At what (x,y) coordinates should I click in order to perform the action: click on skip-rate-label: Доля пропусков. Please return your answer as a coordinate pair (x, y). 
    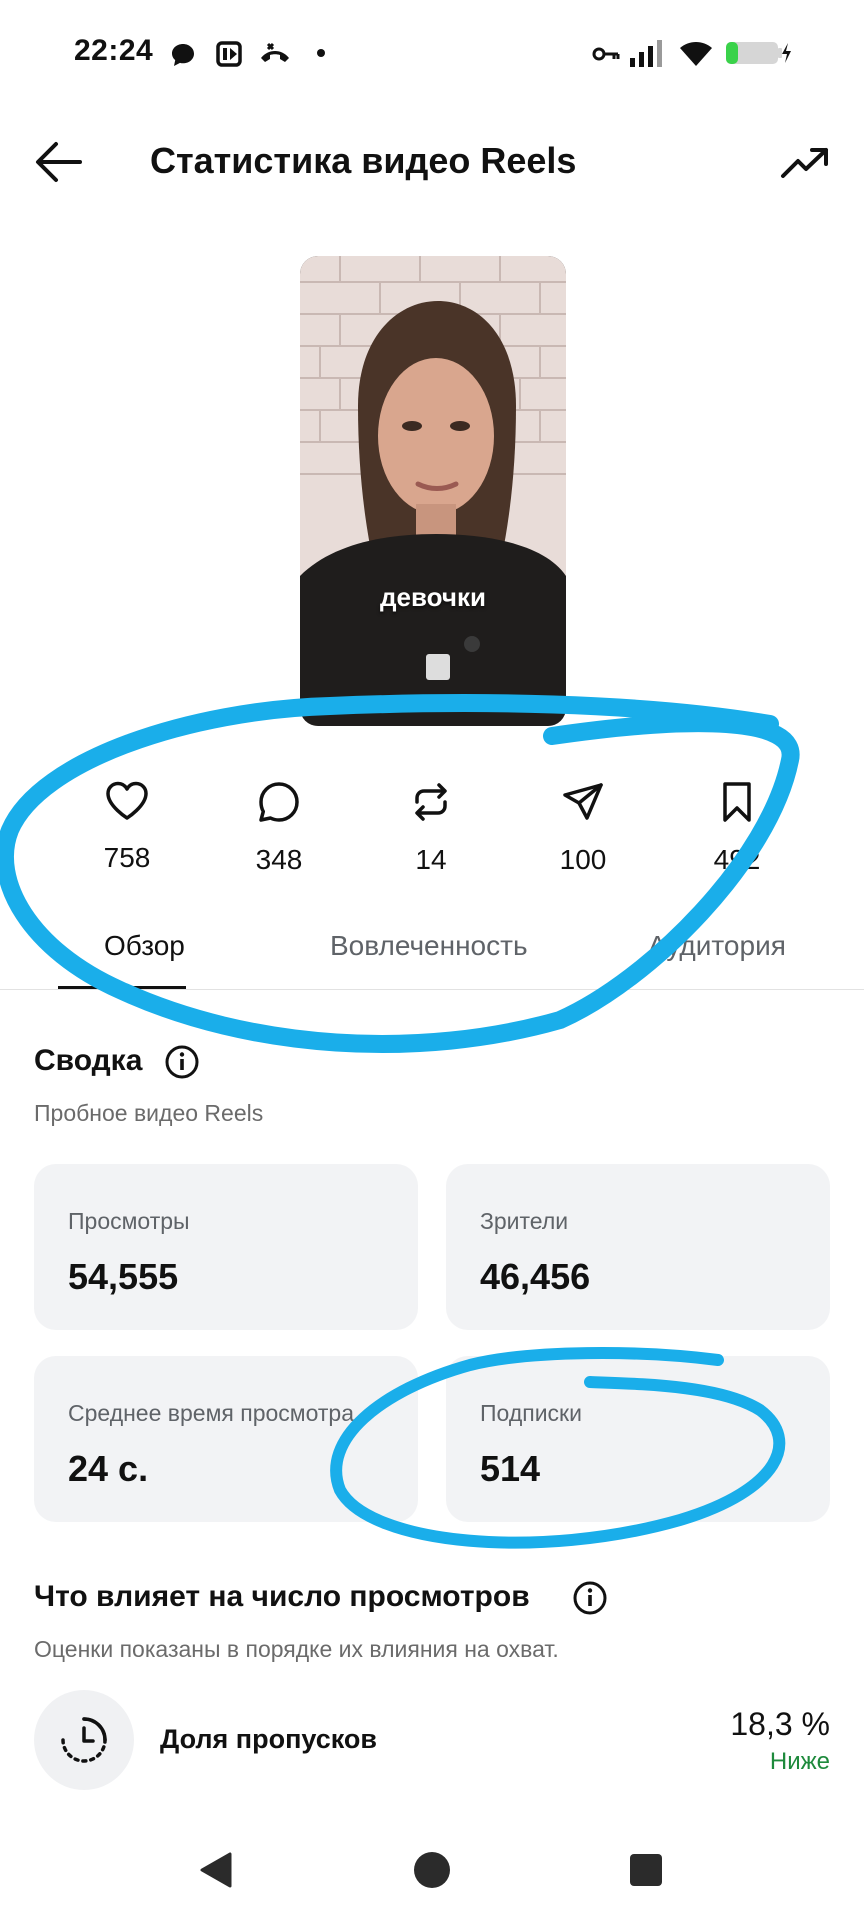
    Looking at the image, I should click on (269, 1739).